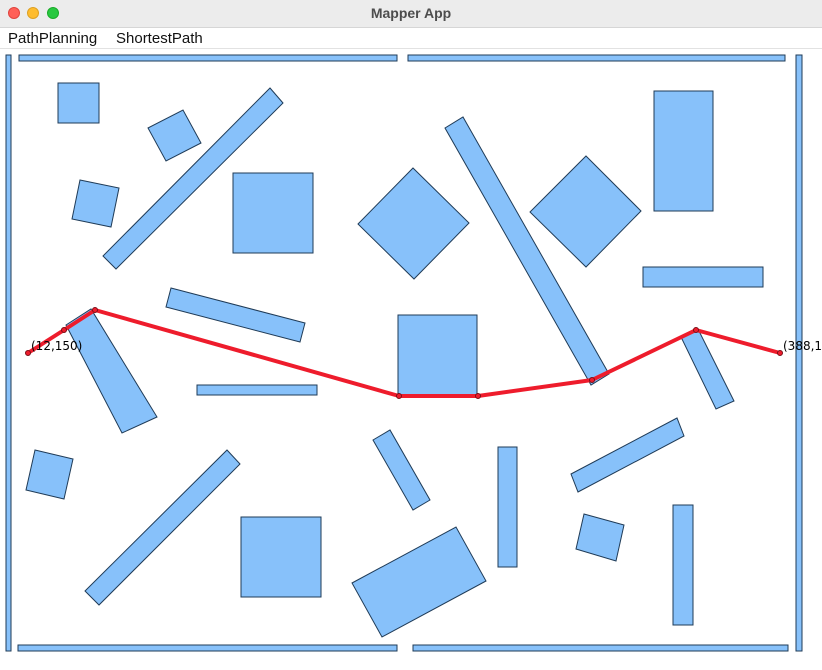  Describe the element at coordinates (235, 315) in the screenshot. I see `obstacle-slanted-bar` at that location.